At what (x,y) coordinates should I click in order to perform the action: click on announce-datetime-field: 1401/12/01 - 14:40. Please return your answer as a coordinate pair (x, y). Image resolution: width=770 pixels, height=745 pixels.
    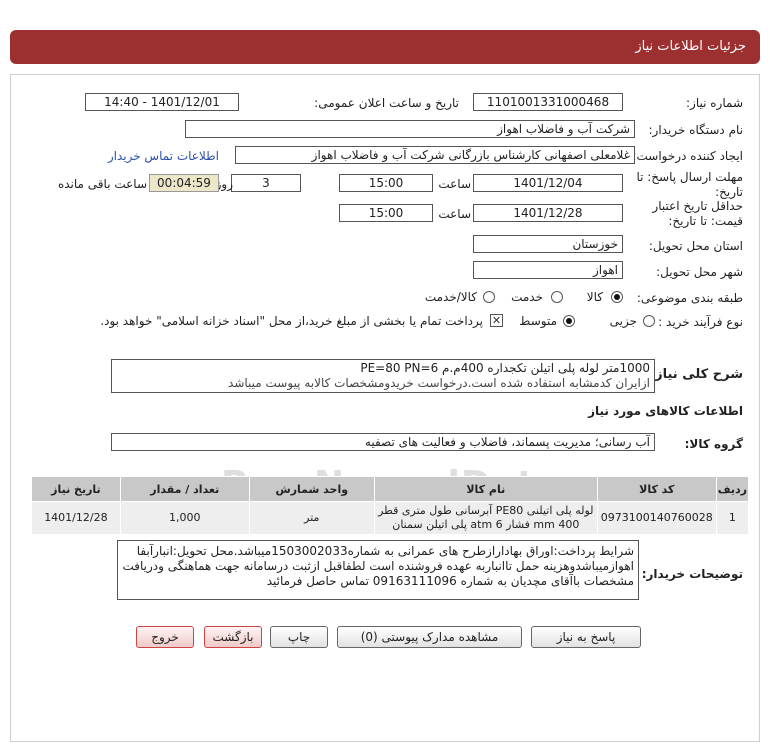
    Looking at the image, I should click on (162, 102).